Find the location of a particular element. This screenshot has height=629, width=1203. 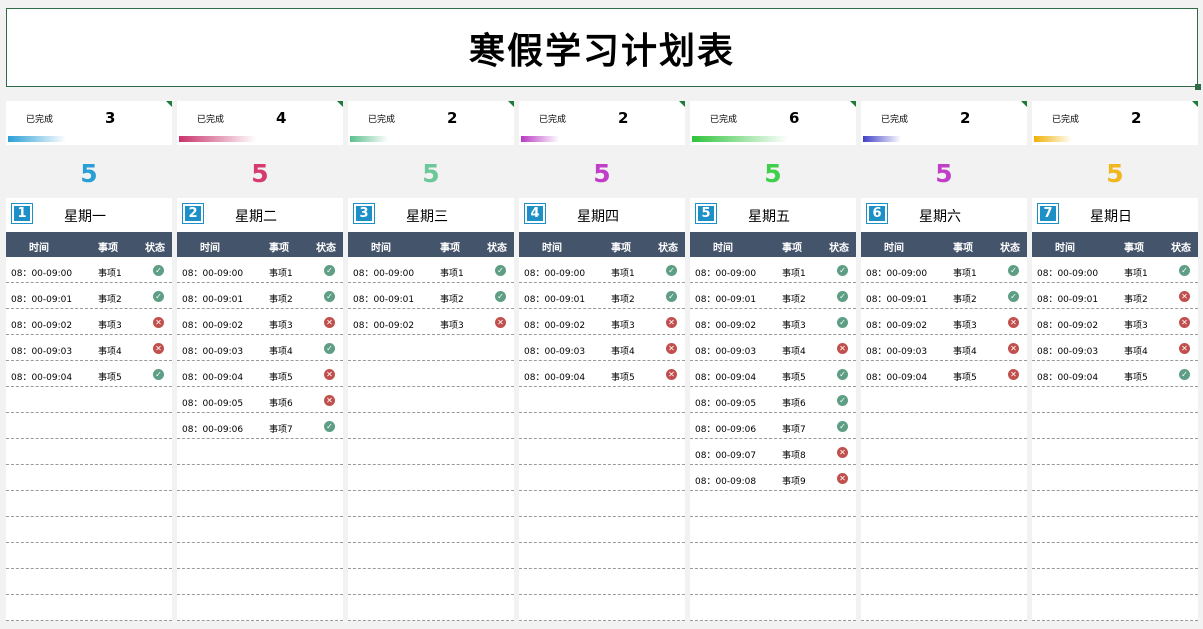

row-time: 08：00-09:05 is located at coordinates (213, 404).